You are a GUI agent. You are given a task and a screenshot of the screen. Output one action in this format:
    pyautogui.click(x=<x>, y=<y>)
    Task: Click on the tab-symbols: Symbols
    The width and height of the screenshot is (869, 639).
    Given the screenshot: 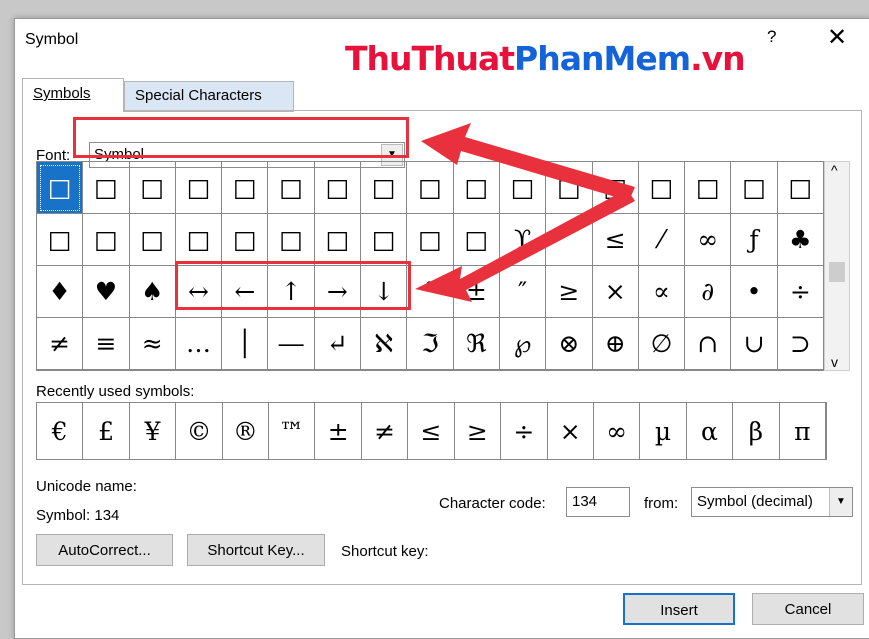 What is the action you would take?
    pyautogui.click(x=73, y=95)
    